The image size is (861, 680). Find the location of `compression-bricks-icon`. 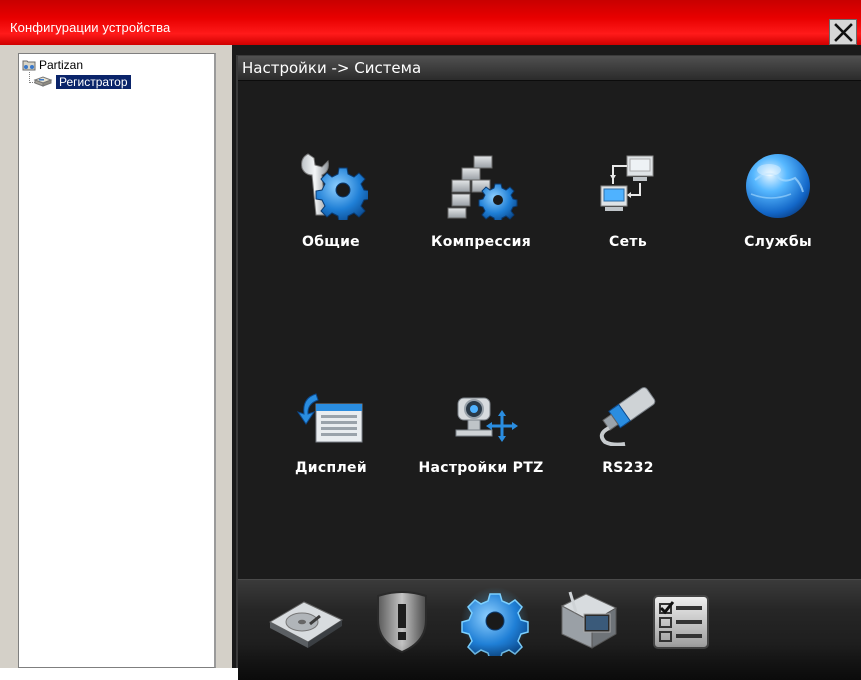

compression-bricks-icon is located at coordinates (482, 187).